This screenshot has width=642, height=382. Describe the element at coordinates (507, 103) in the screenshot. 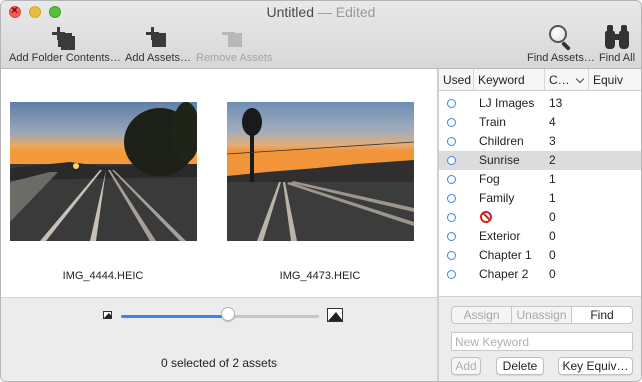

I see `keyword-name: LJ Images` at that location.